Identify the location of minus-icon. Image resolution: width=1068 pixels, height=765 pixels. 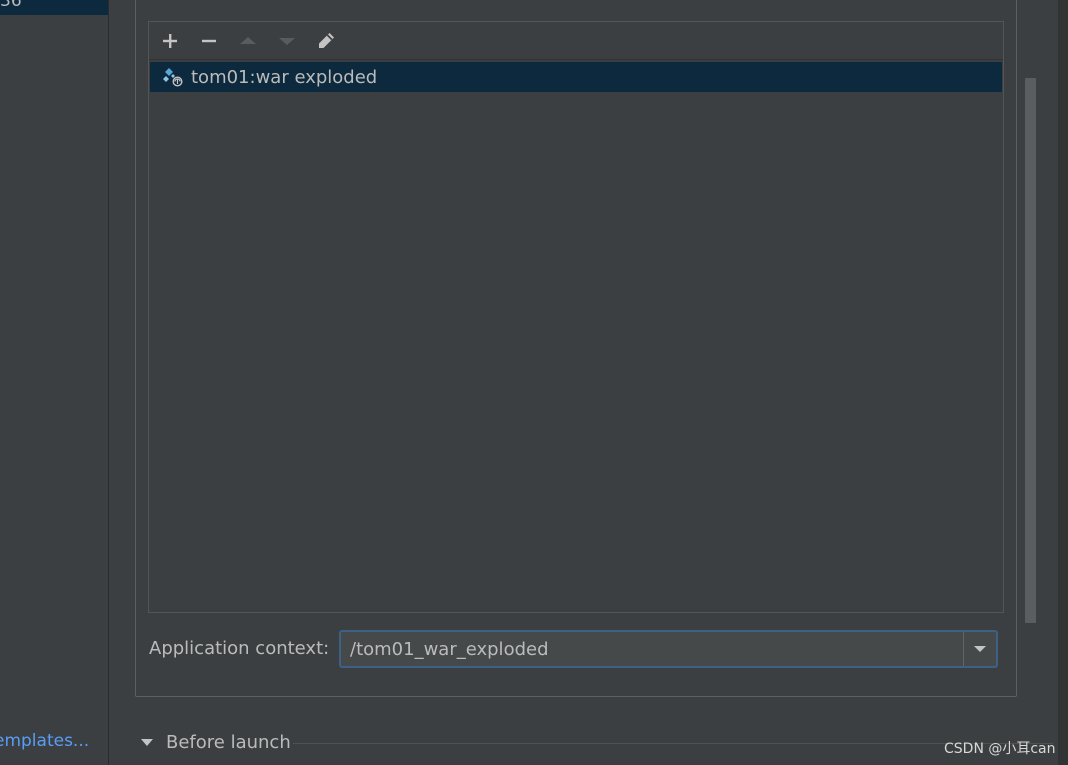
(209, 41).